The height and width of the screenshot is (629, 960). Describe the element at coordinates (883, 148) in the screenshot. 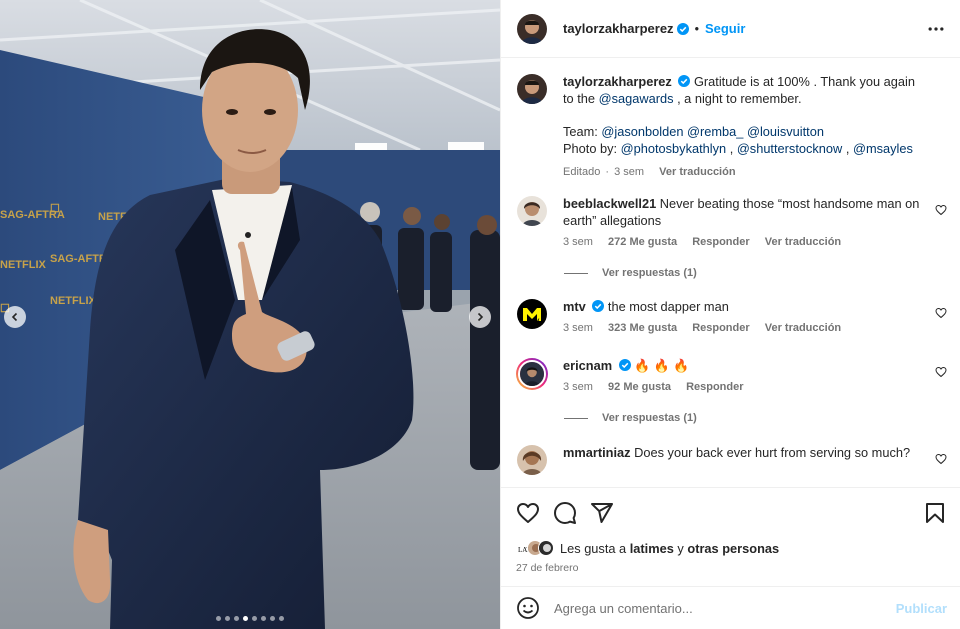

I see `mention-msayles: @msayles` at that location.